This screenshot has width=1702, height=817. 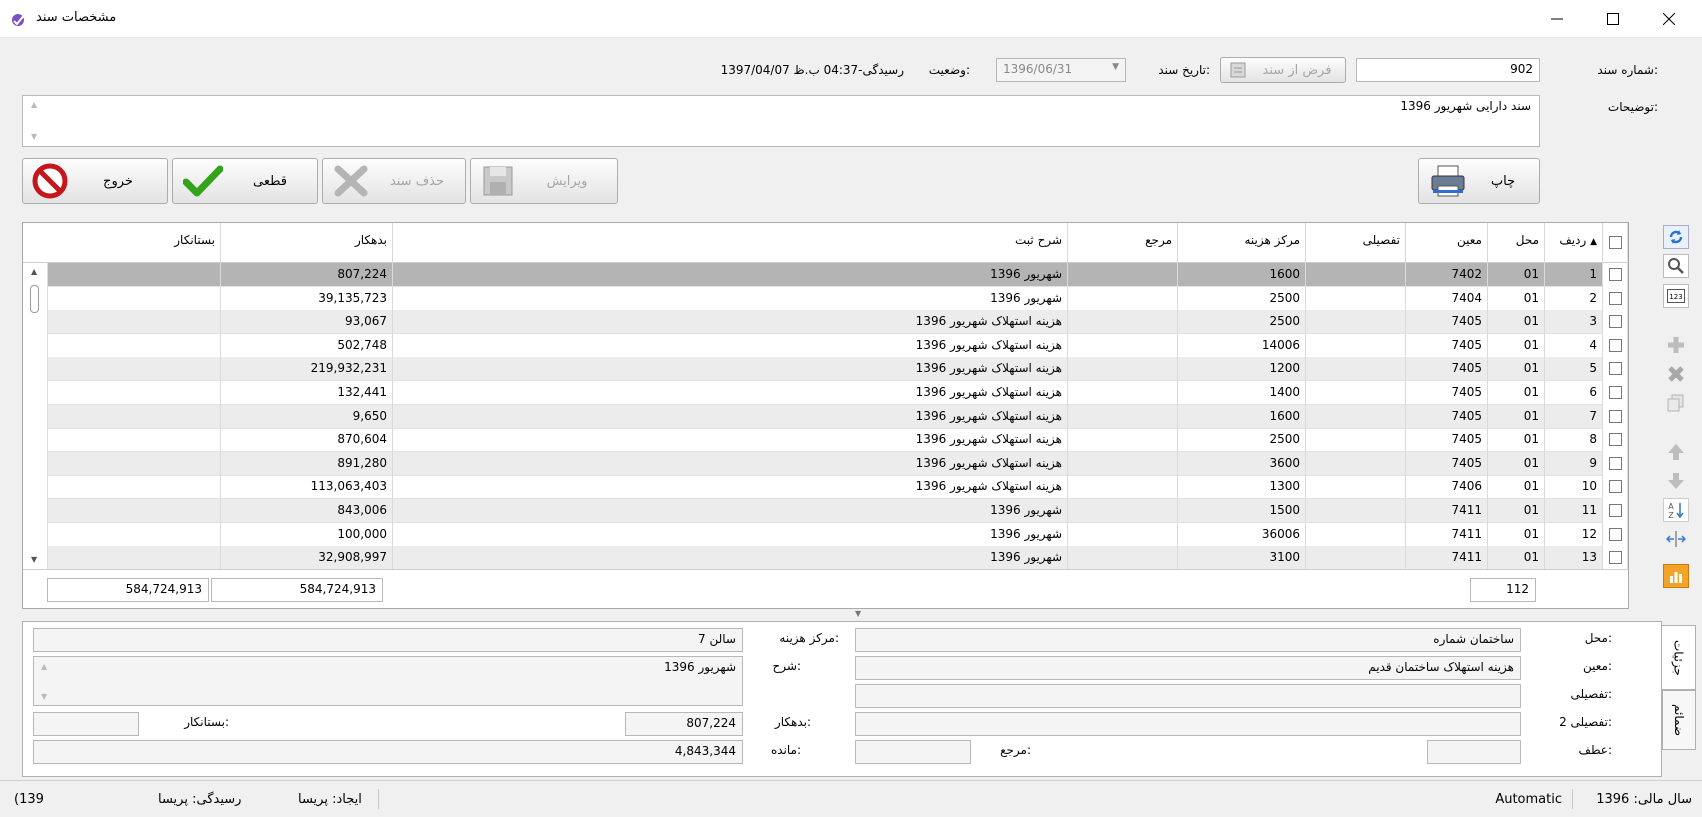 I want to click on detail-cost-center-field: سالن 7, so click(x=388, y=640).